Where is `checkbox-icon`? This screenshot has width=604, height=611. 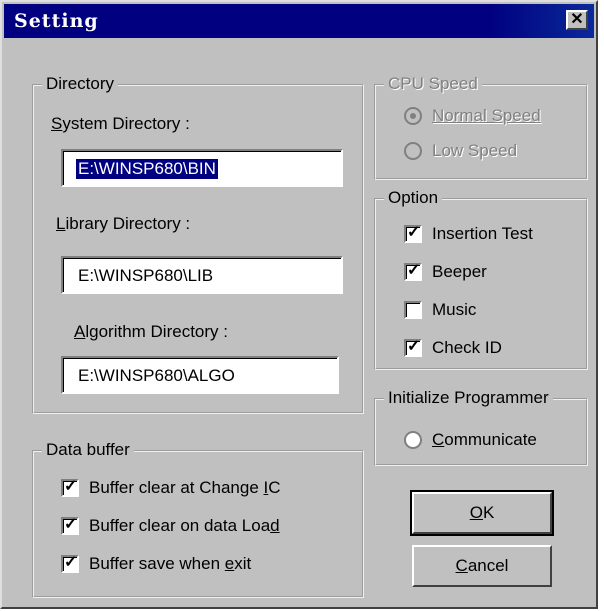 checkbox-icon is located at coordinates (413, 310).